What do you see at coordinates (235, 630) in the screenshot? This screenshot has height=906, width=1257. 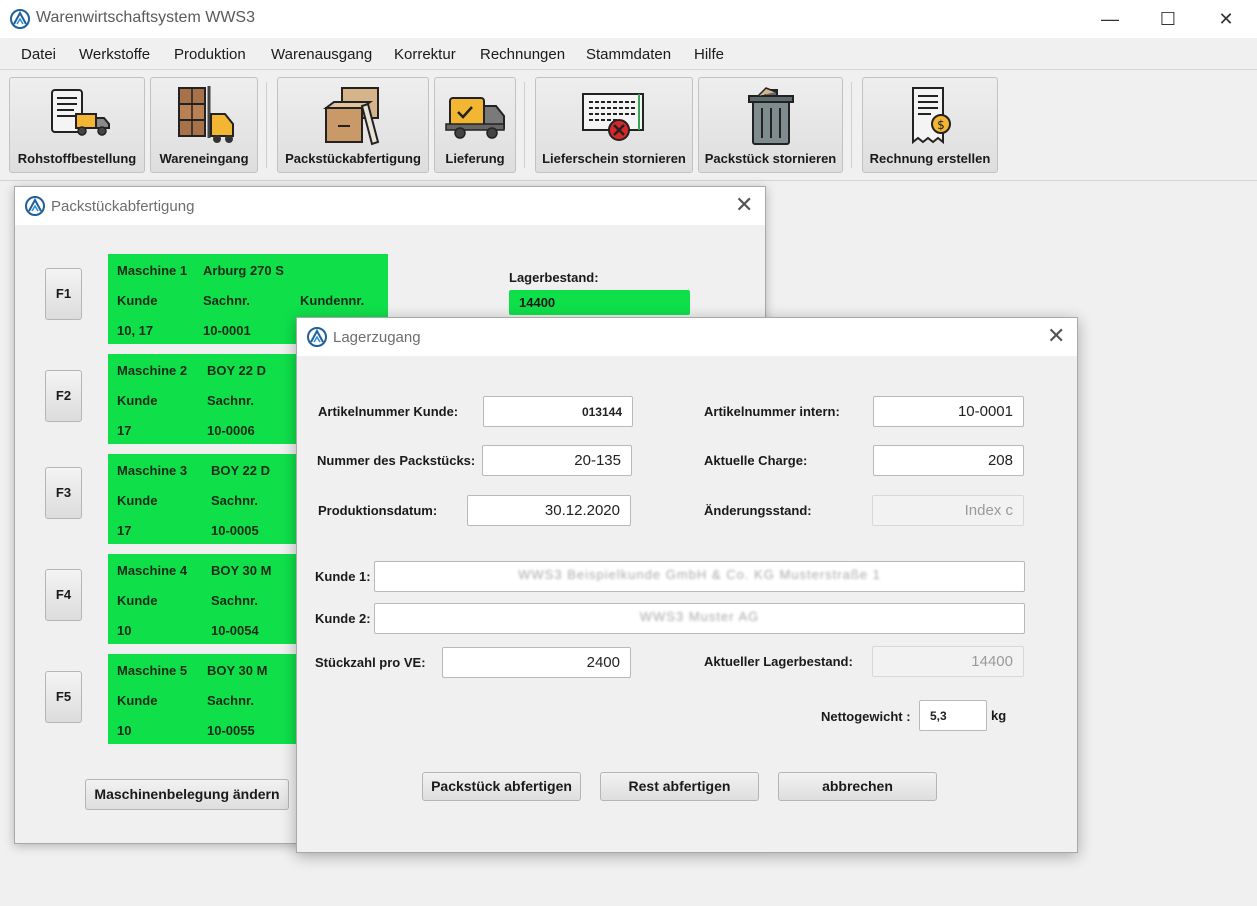 I see `sachnr-value: 10-0054` at bounding box center [235, 630].